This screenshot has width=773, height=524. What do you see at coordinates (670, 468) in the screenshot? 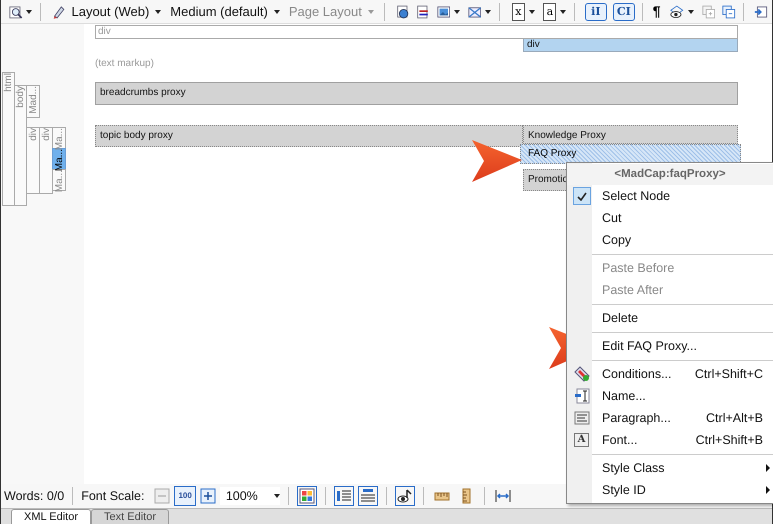
I see `menu-item: Style Class` at bounding box center [670, 468].